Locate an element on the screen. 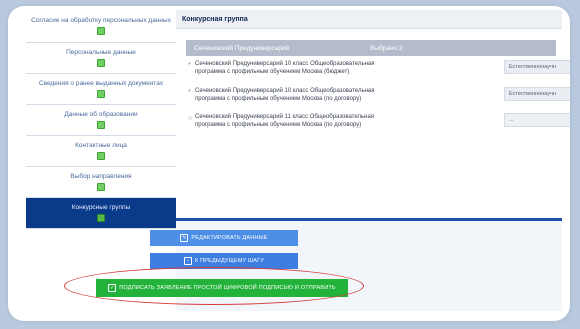 This screenshot has height=329, width=580. sidebar-item-label: Конкурсные группы is located at coordinates (101, 207).